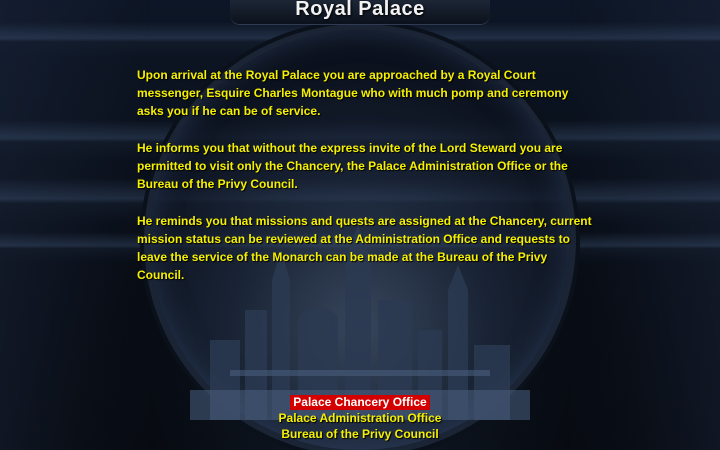 Image resolution: width=720 pixels, height=450 pixels. I want to click on menu-item-chancery-office: Palace Chancery Office, so click(360, 402).